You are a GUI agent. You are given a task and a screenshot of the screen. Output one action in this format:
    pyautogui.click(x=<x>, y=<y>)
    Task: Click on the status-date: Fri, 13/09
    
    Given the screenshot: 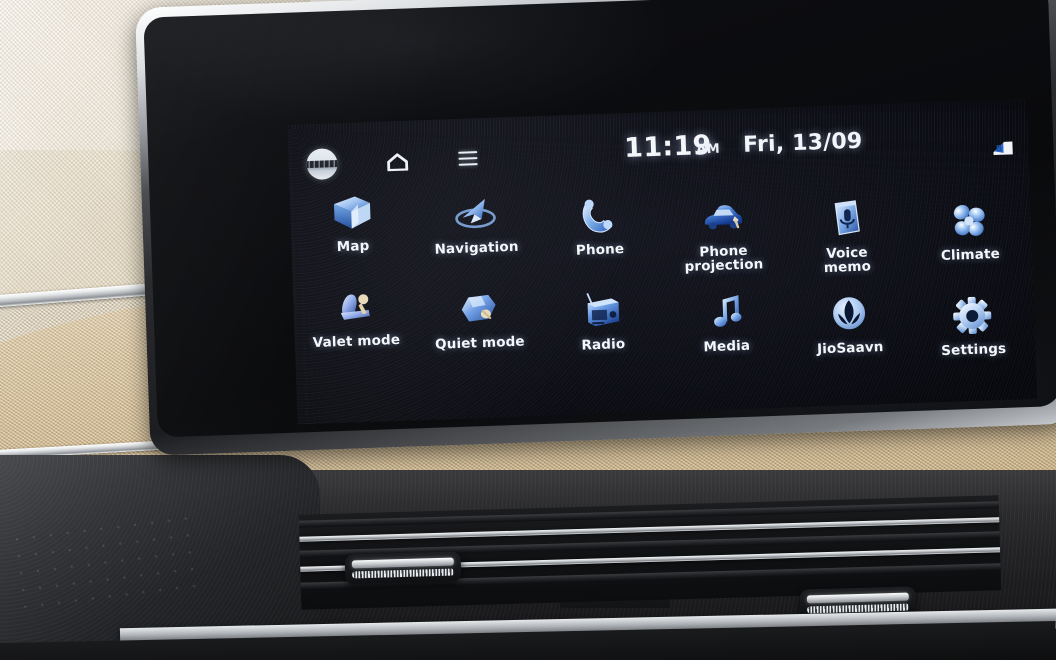 What is the action you would take?
    pyautogui.click(x=802, y=143)
    